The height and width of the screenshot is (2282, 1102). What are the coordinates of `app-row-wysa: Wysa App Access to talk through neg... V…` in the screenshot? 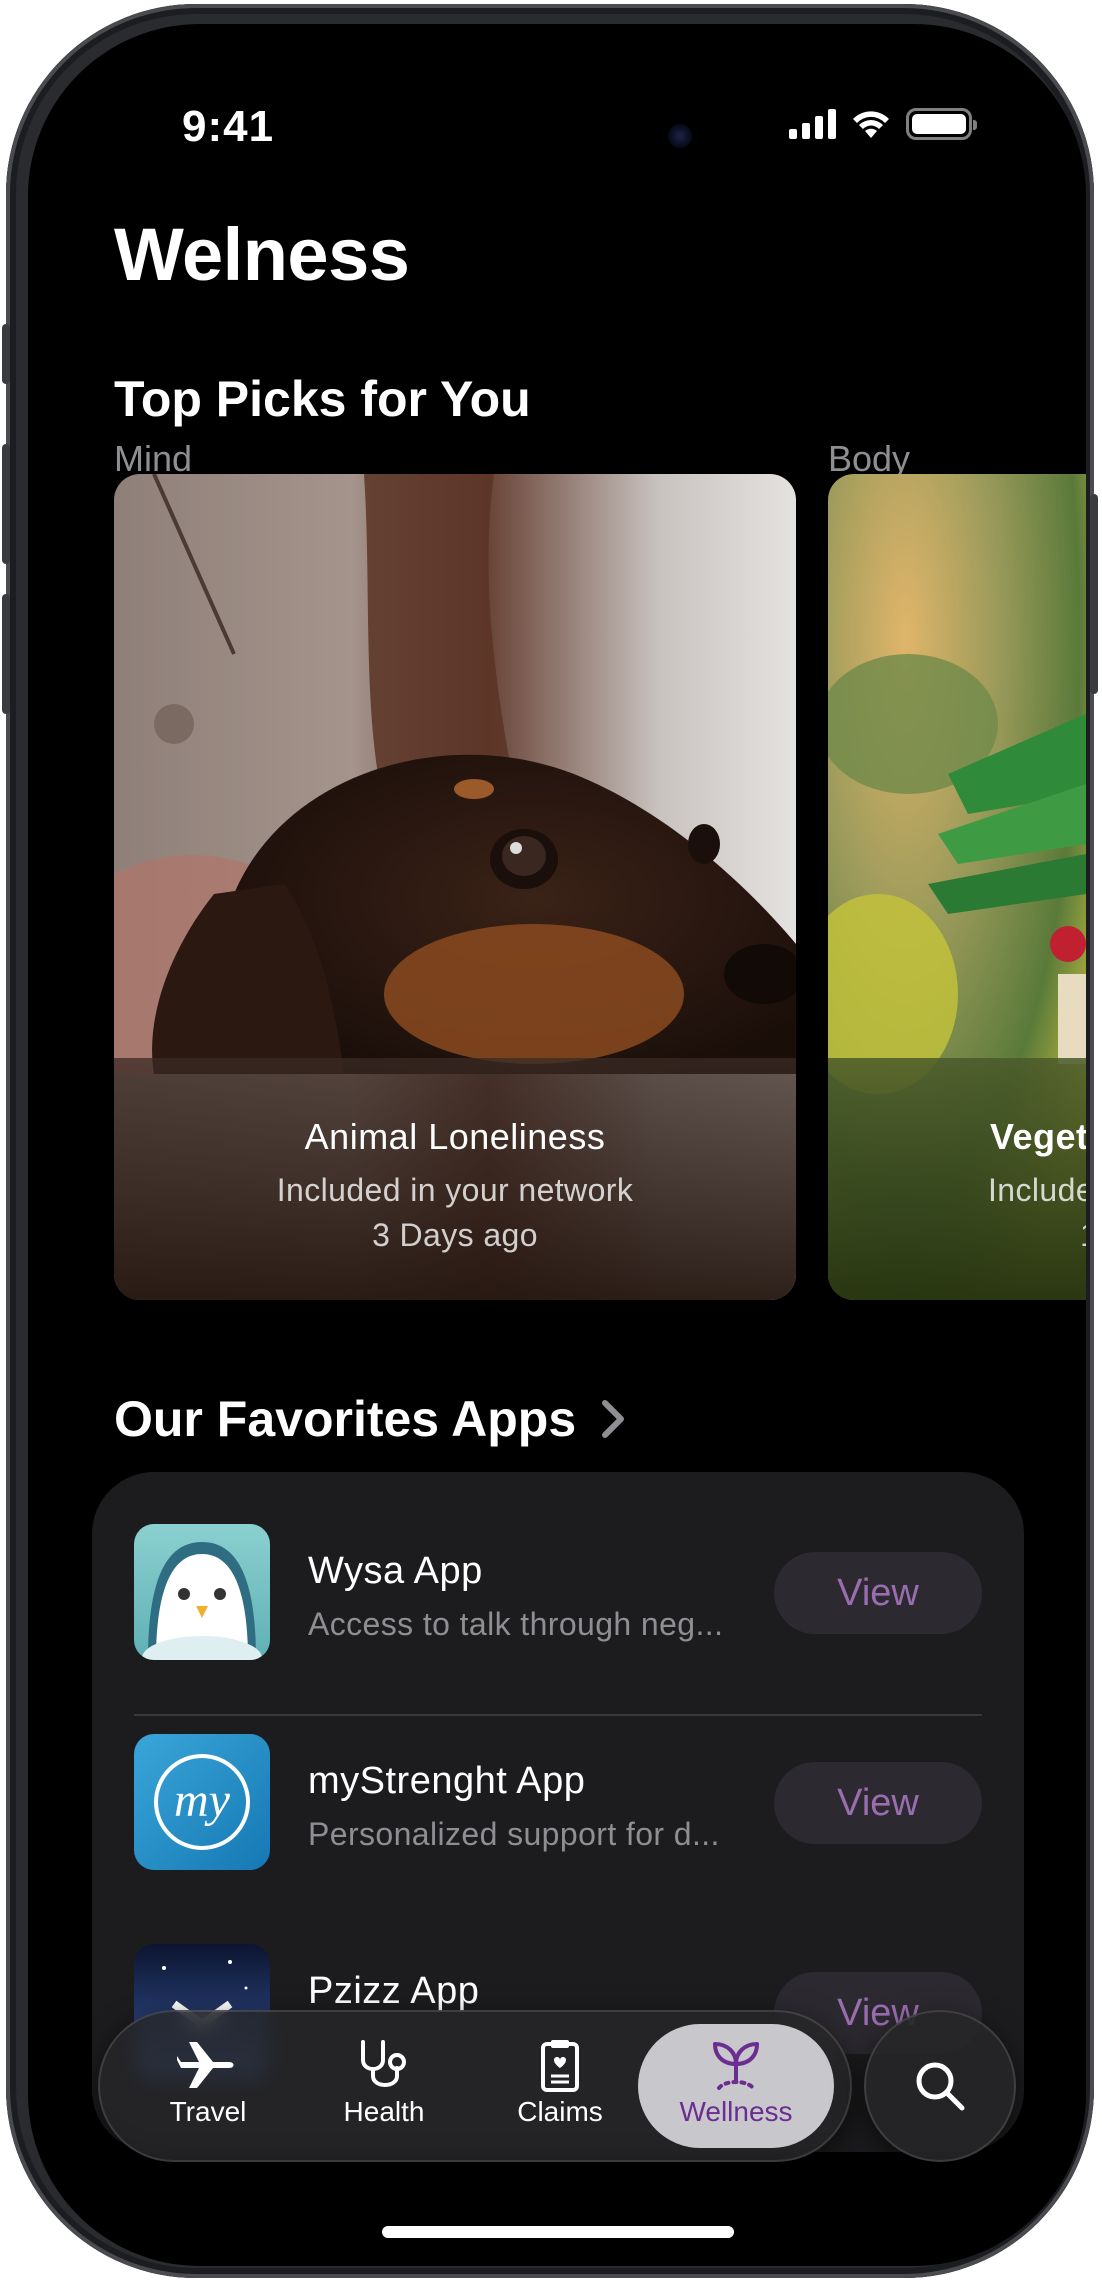 It's located at (558, 1594).